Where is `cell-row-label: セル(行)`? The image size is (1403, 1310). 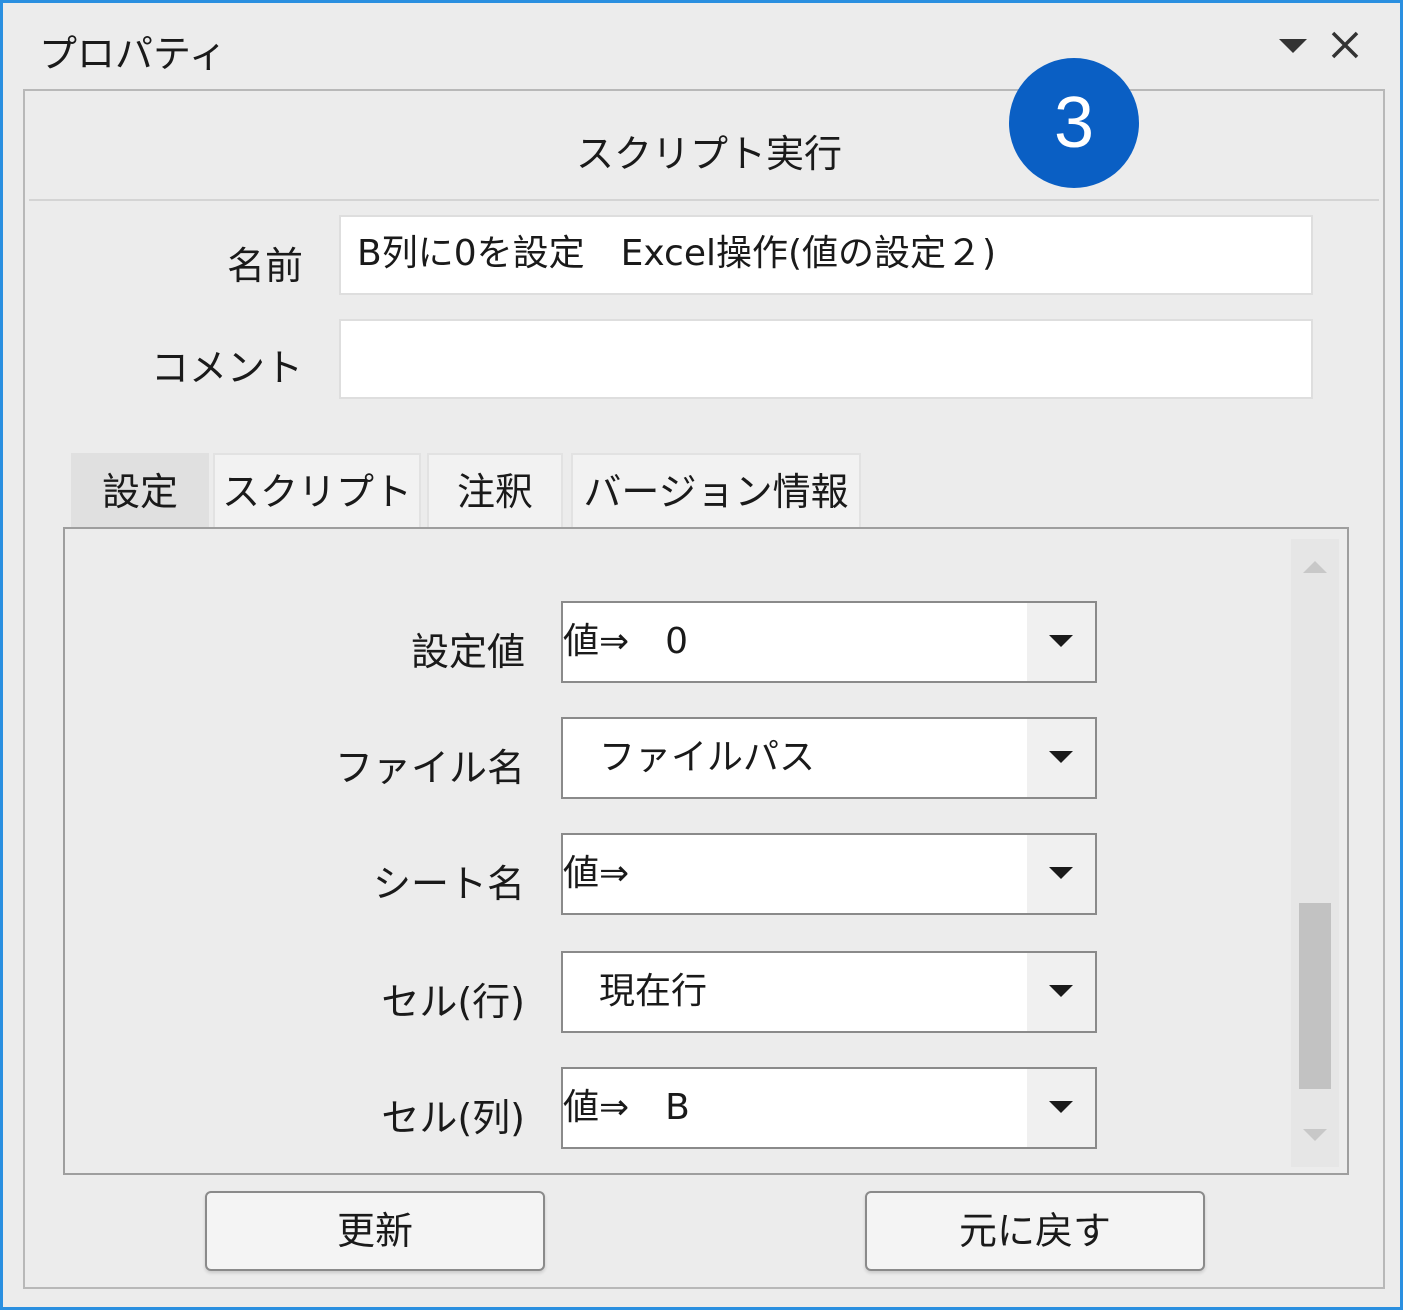 cell-row-label: セル(行) is located at coordinates (453, 1002).